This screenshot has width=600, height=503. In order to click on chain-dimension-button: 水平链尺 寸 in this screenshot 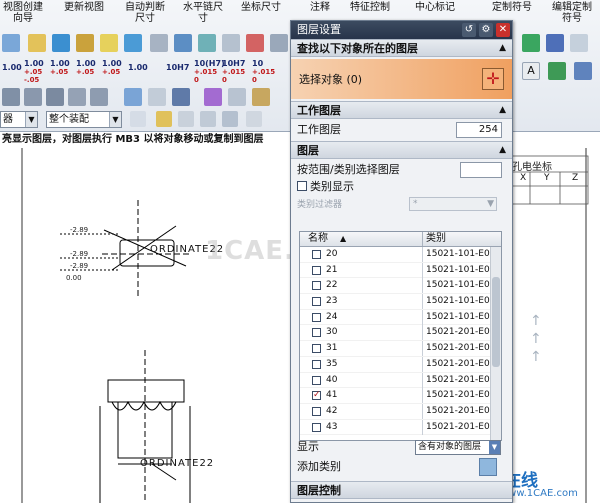, I will do `click(203, 13)`.